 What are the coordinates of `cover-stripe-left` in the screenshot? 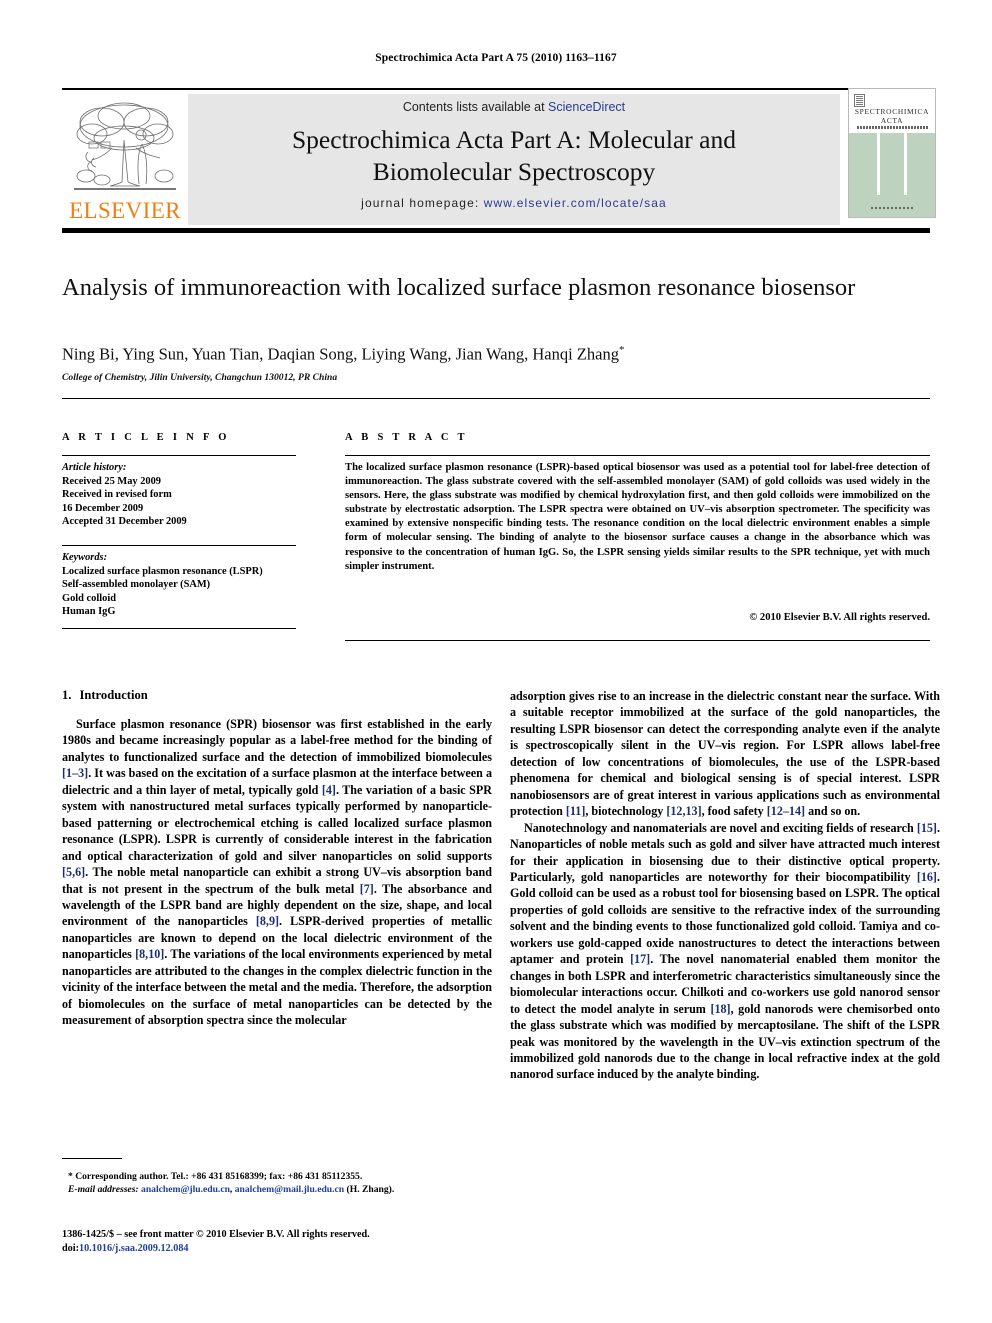 It's located at (878, 164).